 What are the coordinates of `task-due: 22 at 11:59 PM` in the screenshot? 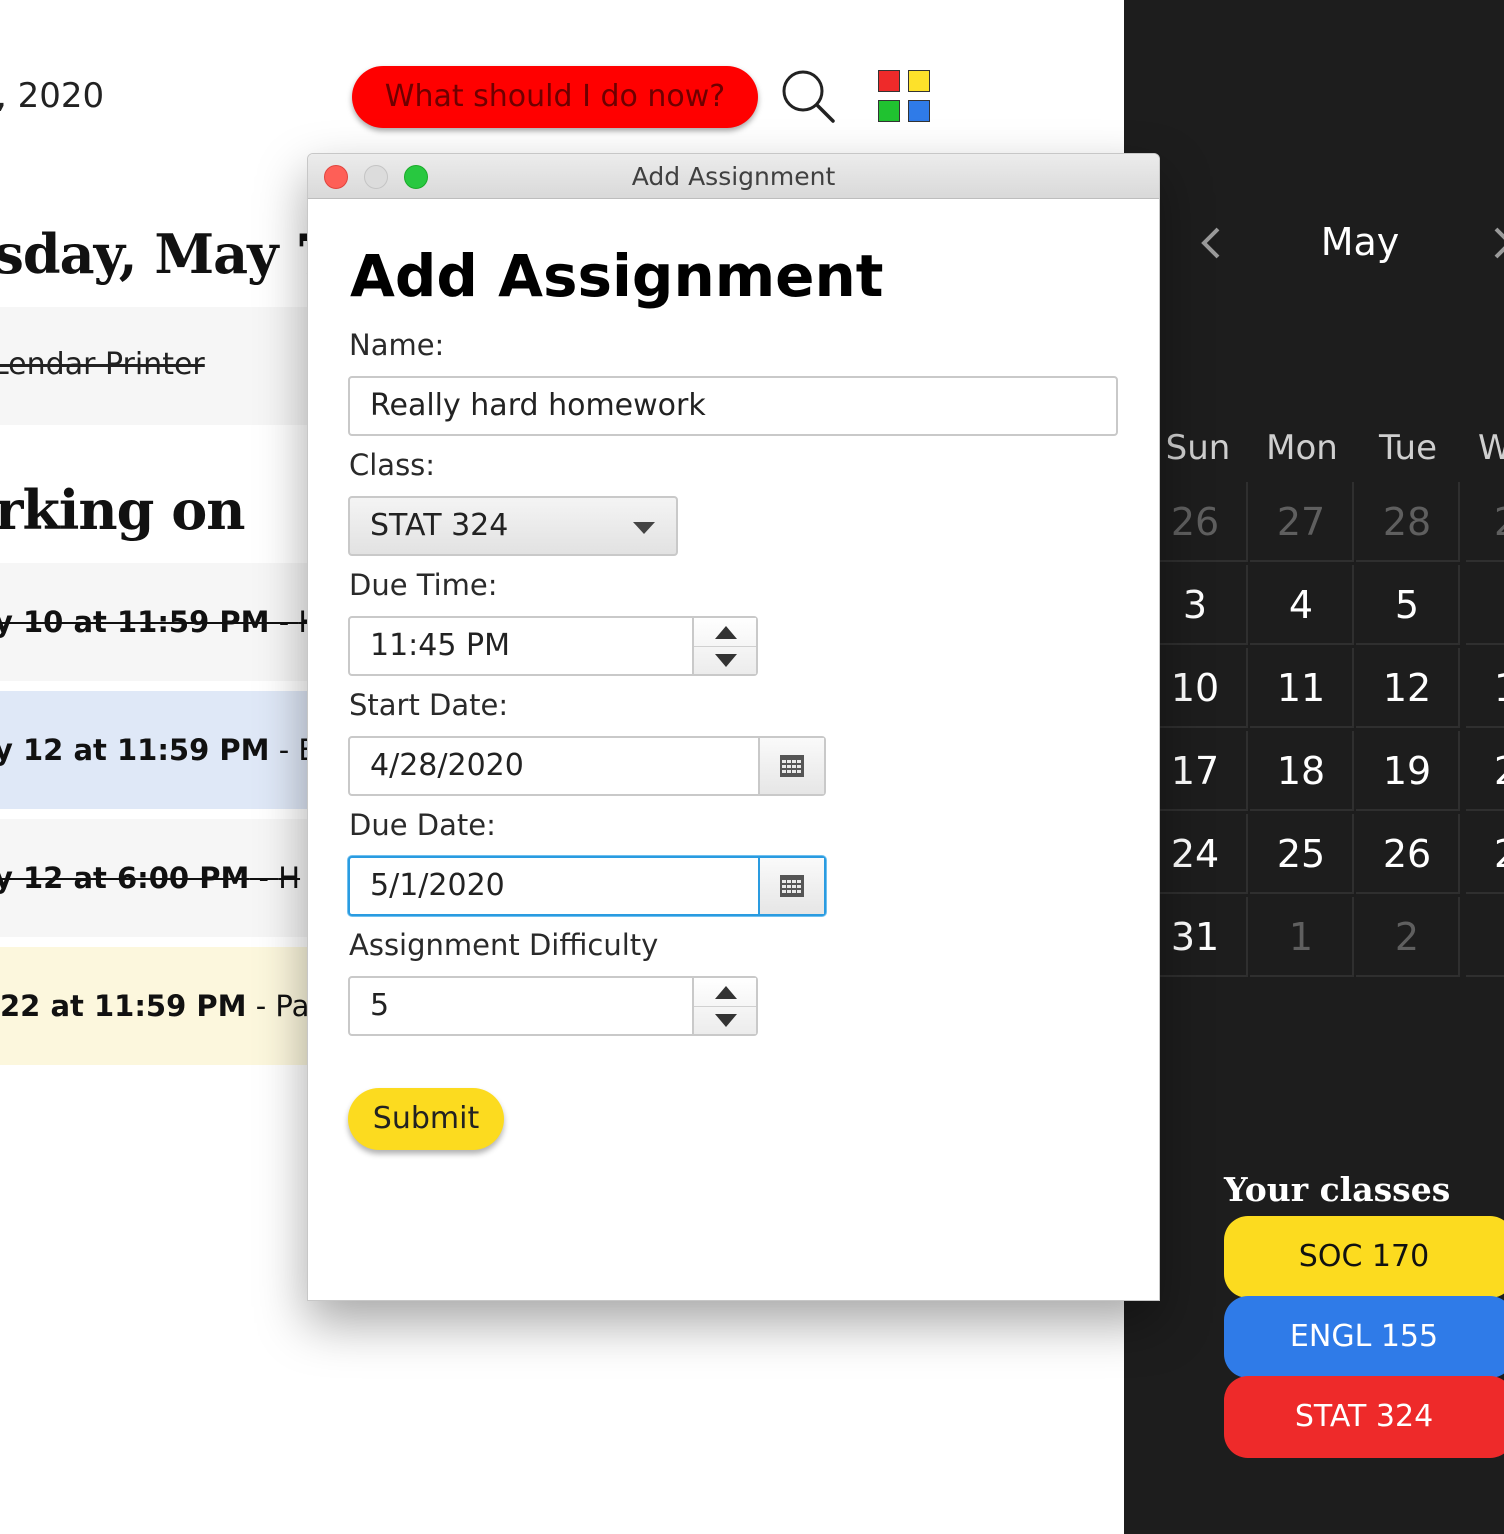 It's located at (123, 1006).